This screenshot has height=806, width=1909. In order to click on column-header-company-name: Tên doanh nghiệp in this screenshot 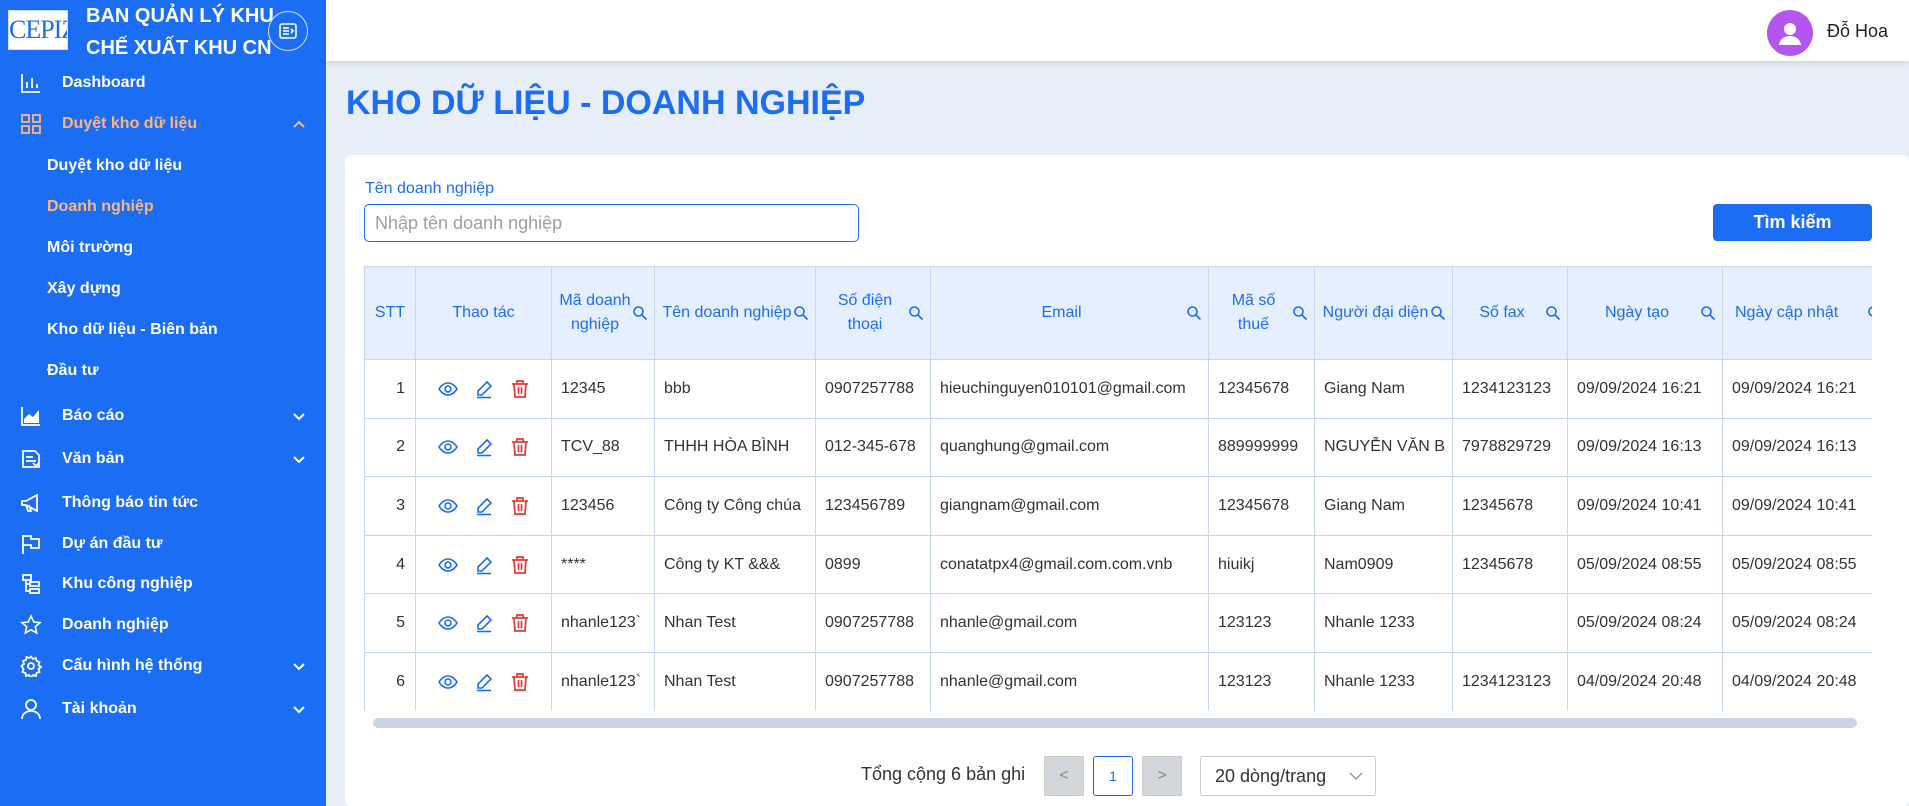, I will do `click(735, 313)`.